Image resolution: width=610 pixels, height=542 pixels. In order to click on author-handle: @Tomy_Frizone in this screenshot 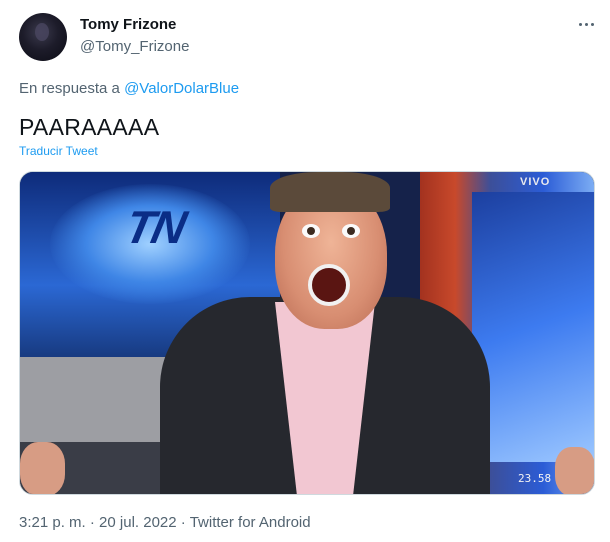, I will do `click(134, 46)`.